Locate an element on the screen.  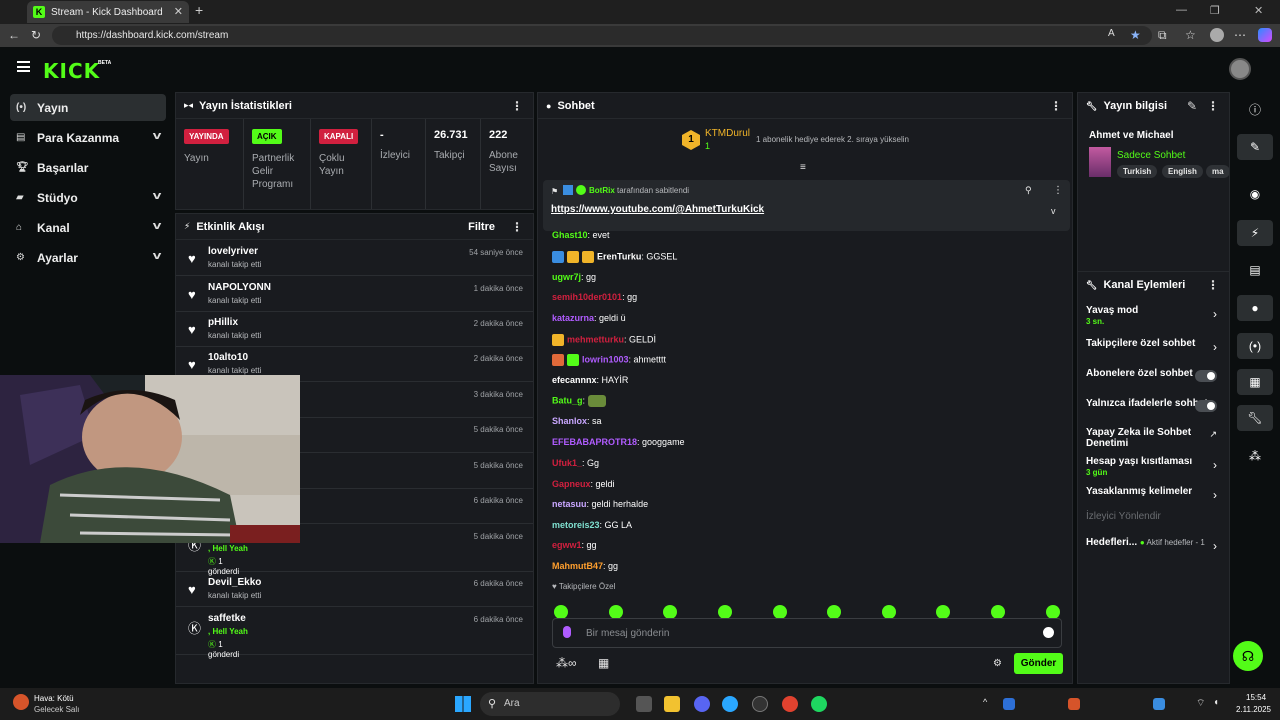
chat-username: Ghast10 is located at coordinates (570, 235).